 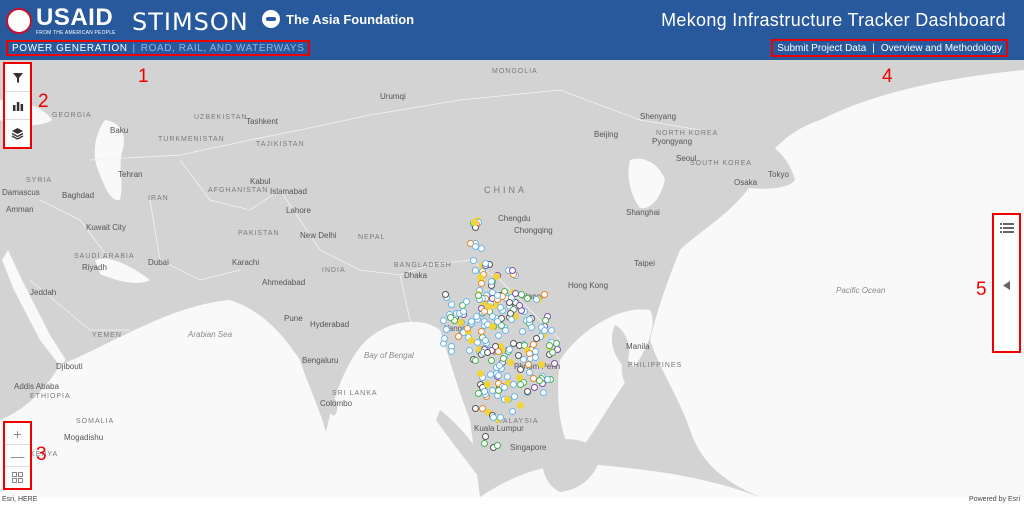 I want to click on map-label: Singapore, so click(x=528, y=447).